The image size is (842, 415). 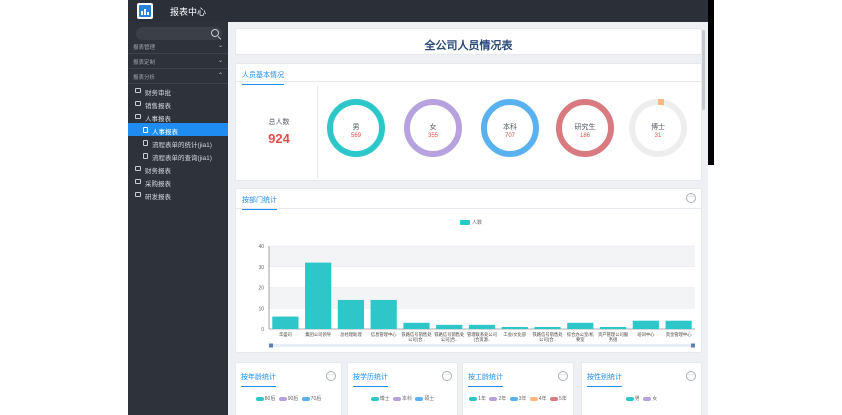 I want to click on y-tick-label: 30, so click(x=261, y=268).